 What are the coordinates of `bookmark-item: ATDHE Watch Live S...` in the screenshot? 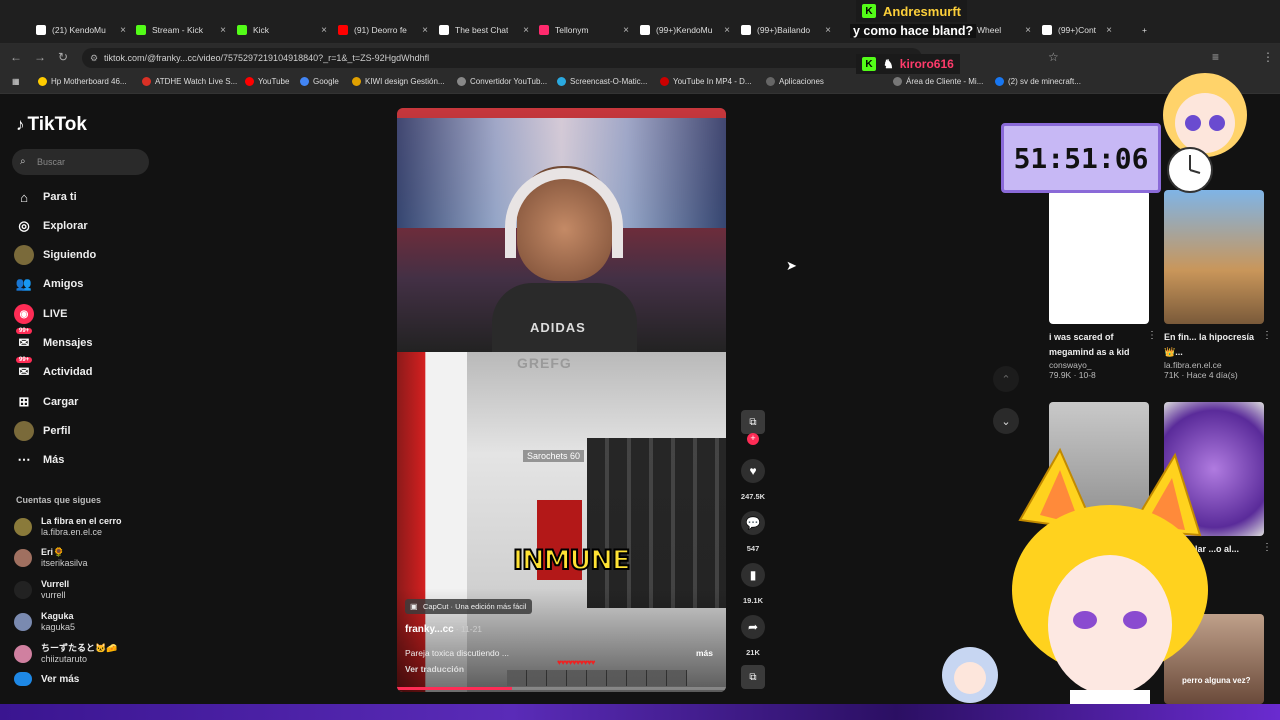 It's located at (189, 81).